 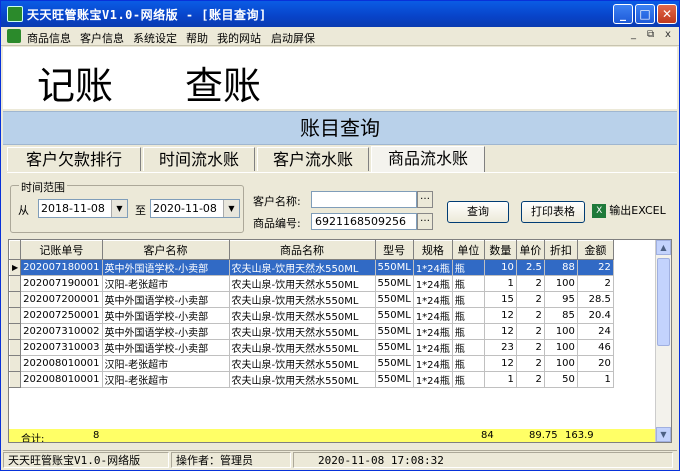 I want to click on column-header: 客户名称, so click(x=165, y=250).